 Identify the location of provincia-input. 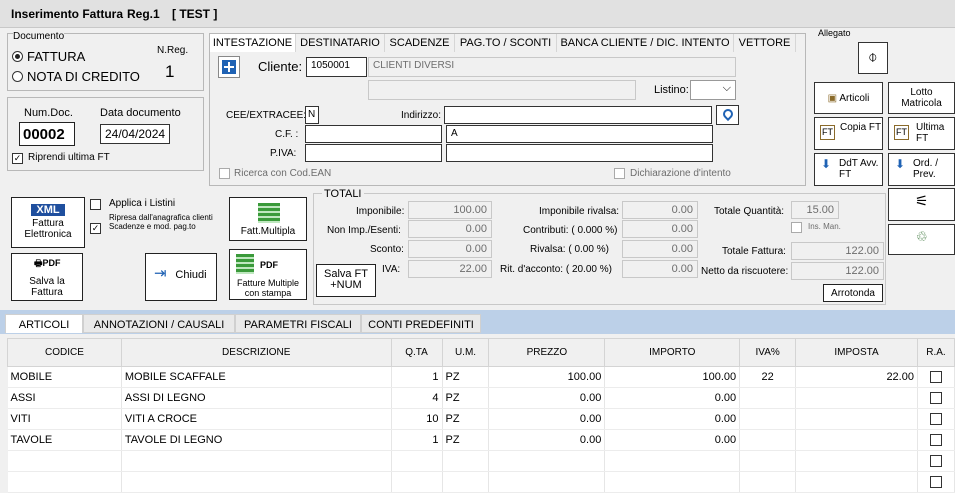
(579, 153).